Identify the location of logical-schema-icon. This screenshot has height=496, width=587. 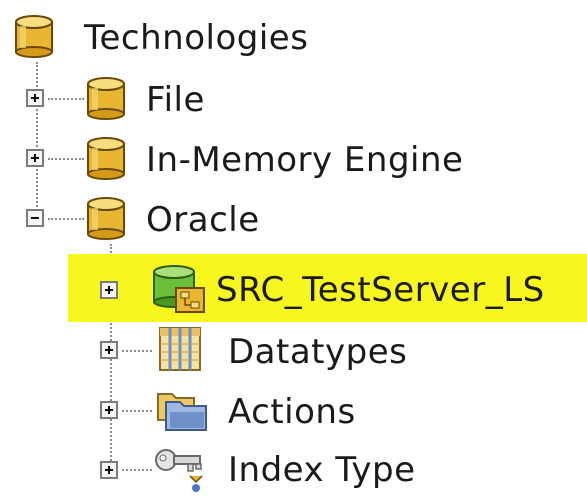
(179, 289).